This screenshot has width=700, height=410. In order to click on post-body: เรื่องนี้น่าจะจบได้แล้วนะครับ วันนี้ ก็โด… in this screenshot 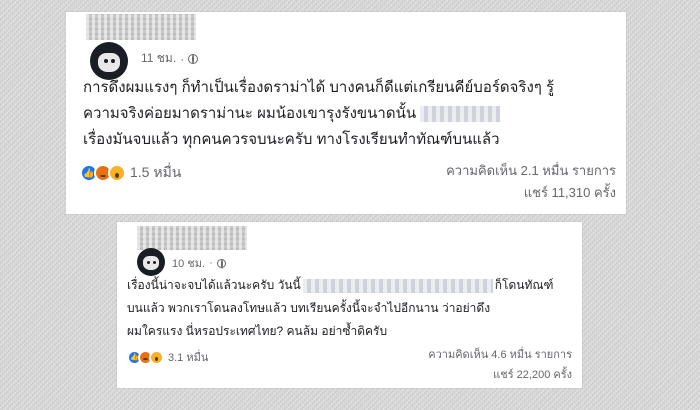, I will do `click(340, 308)`.